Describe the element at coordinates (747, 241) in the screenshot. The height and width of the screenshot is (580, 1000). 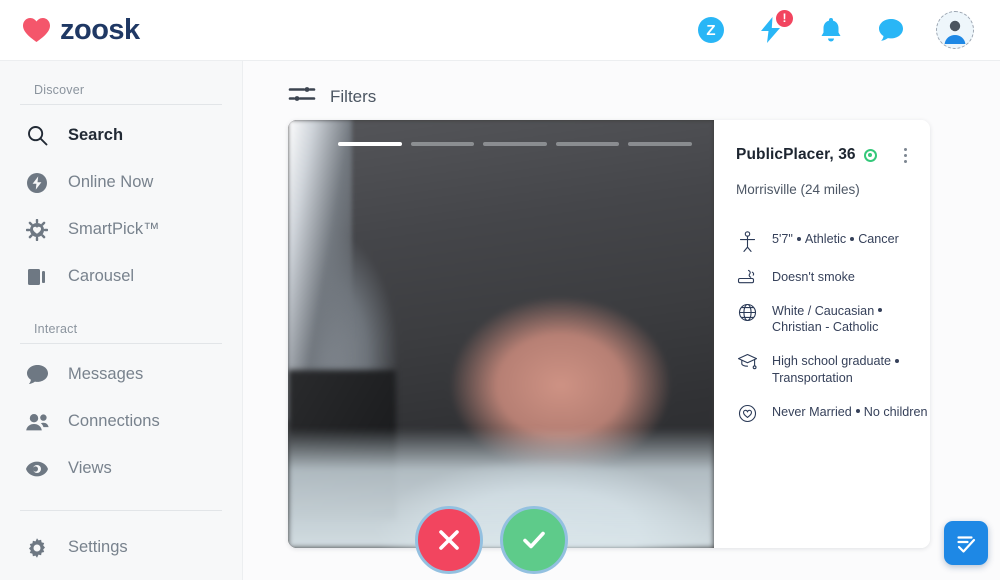
I see `body-icon` at that location.